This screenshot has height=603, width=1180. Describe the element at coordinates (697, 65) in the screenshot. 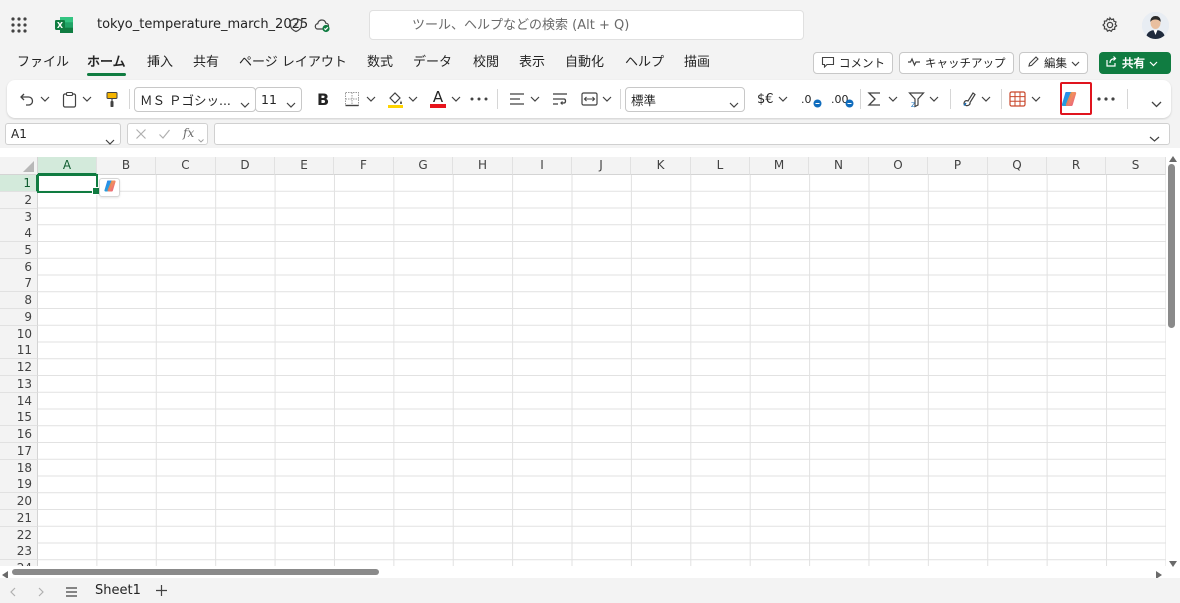

I see `tab-draw: 描画` at that location.